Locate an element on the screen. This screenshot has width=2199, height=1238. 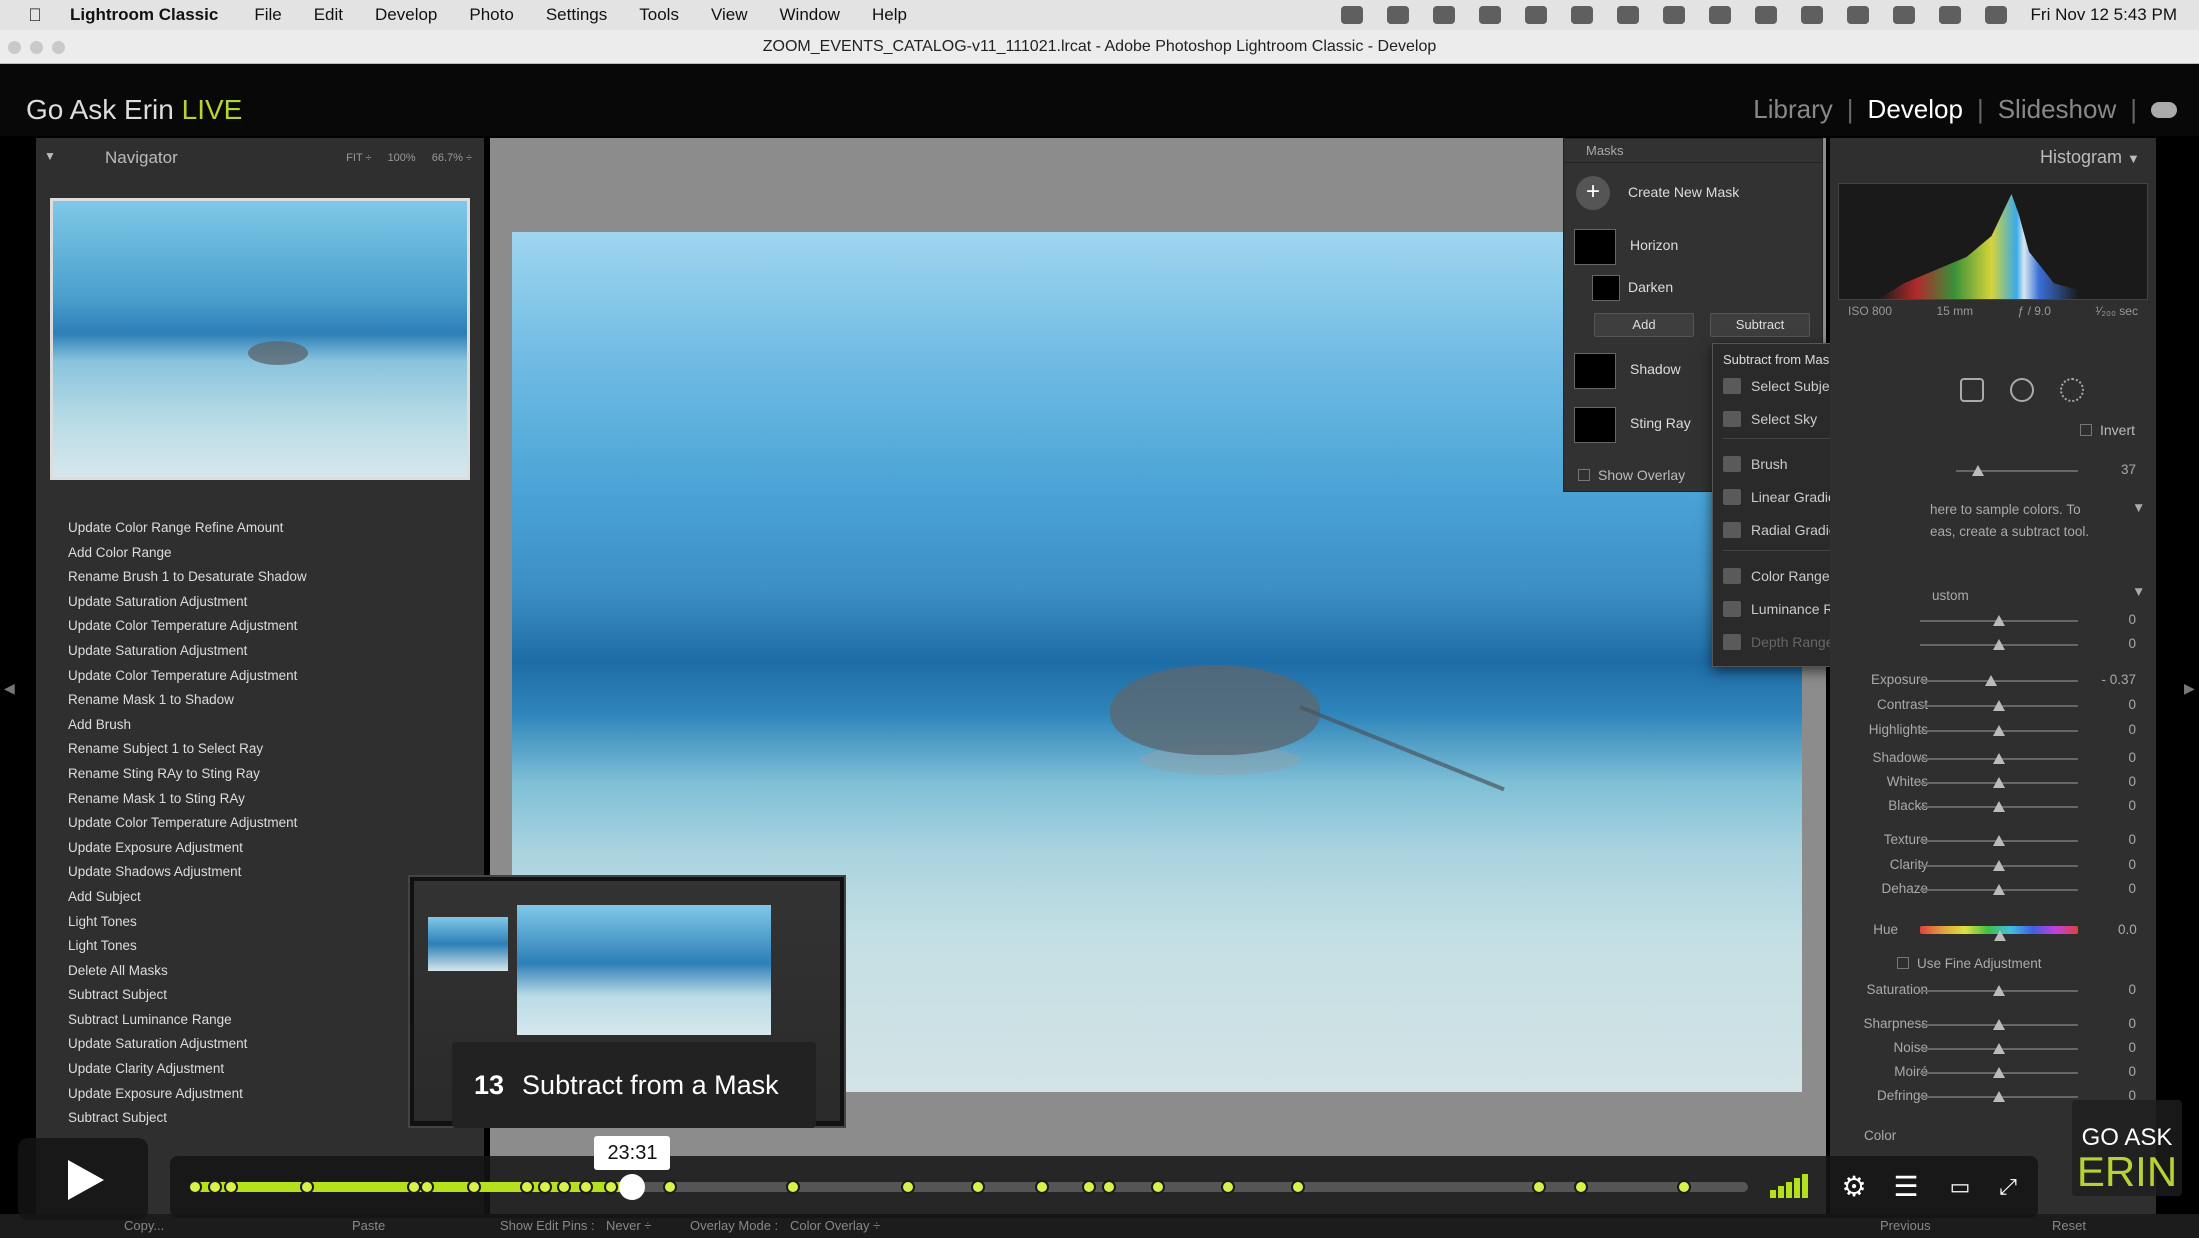
module-slideshow: Slideshow is located at coordinates (2057, 109).